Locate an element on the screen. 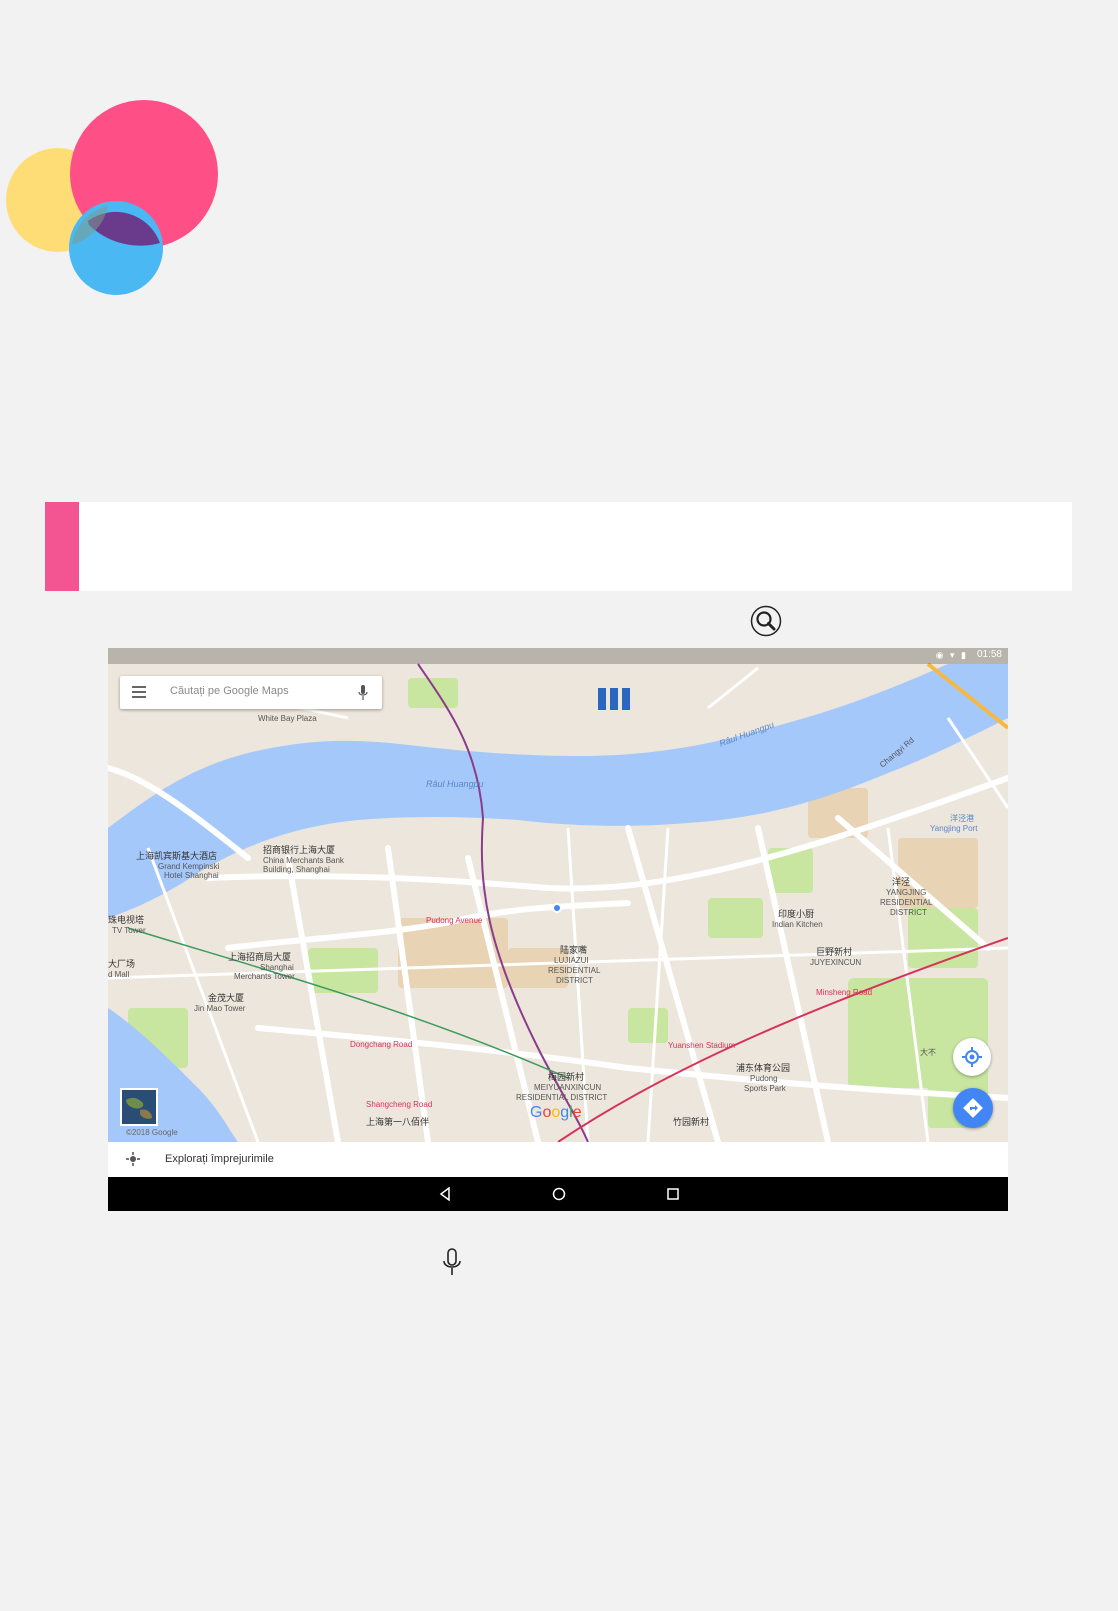 Image resolution: width=1118 pixels, height=1611 pixels. map-label: 招商银行上海大厦 is located at coordinates (299, 850).